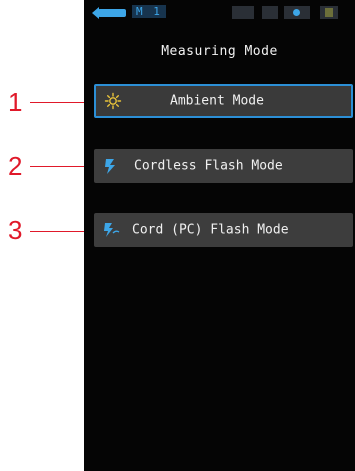  What do you see at coordinates (15, 102) in the screenshot?
I see `callout-1: 1` at bounding box center [15, 102].